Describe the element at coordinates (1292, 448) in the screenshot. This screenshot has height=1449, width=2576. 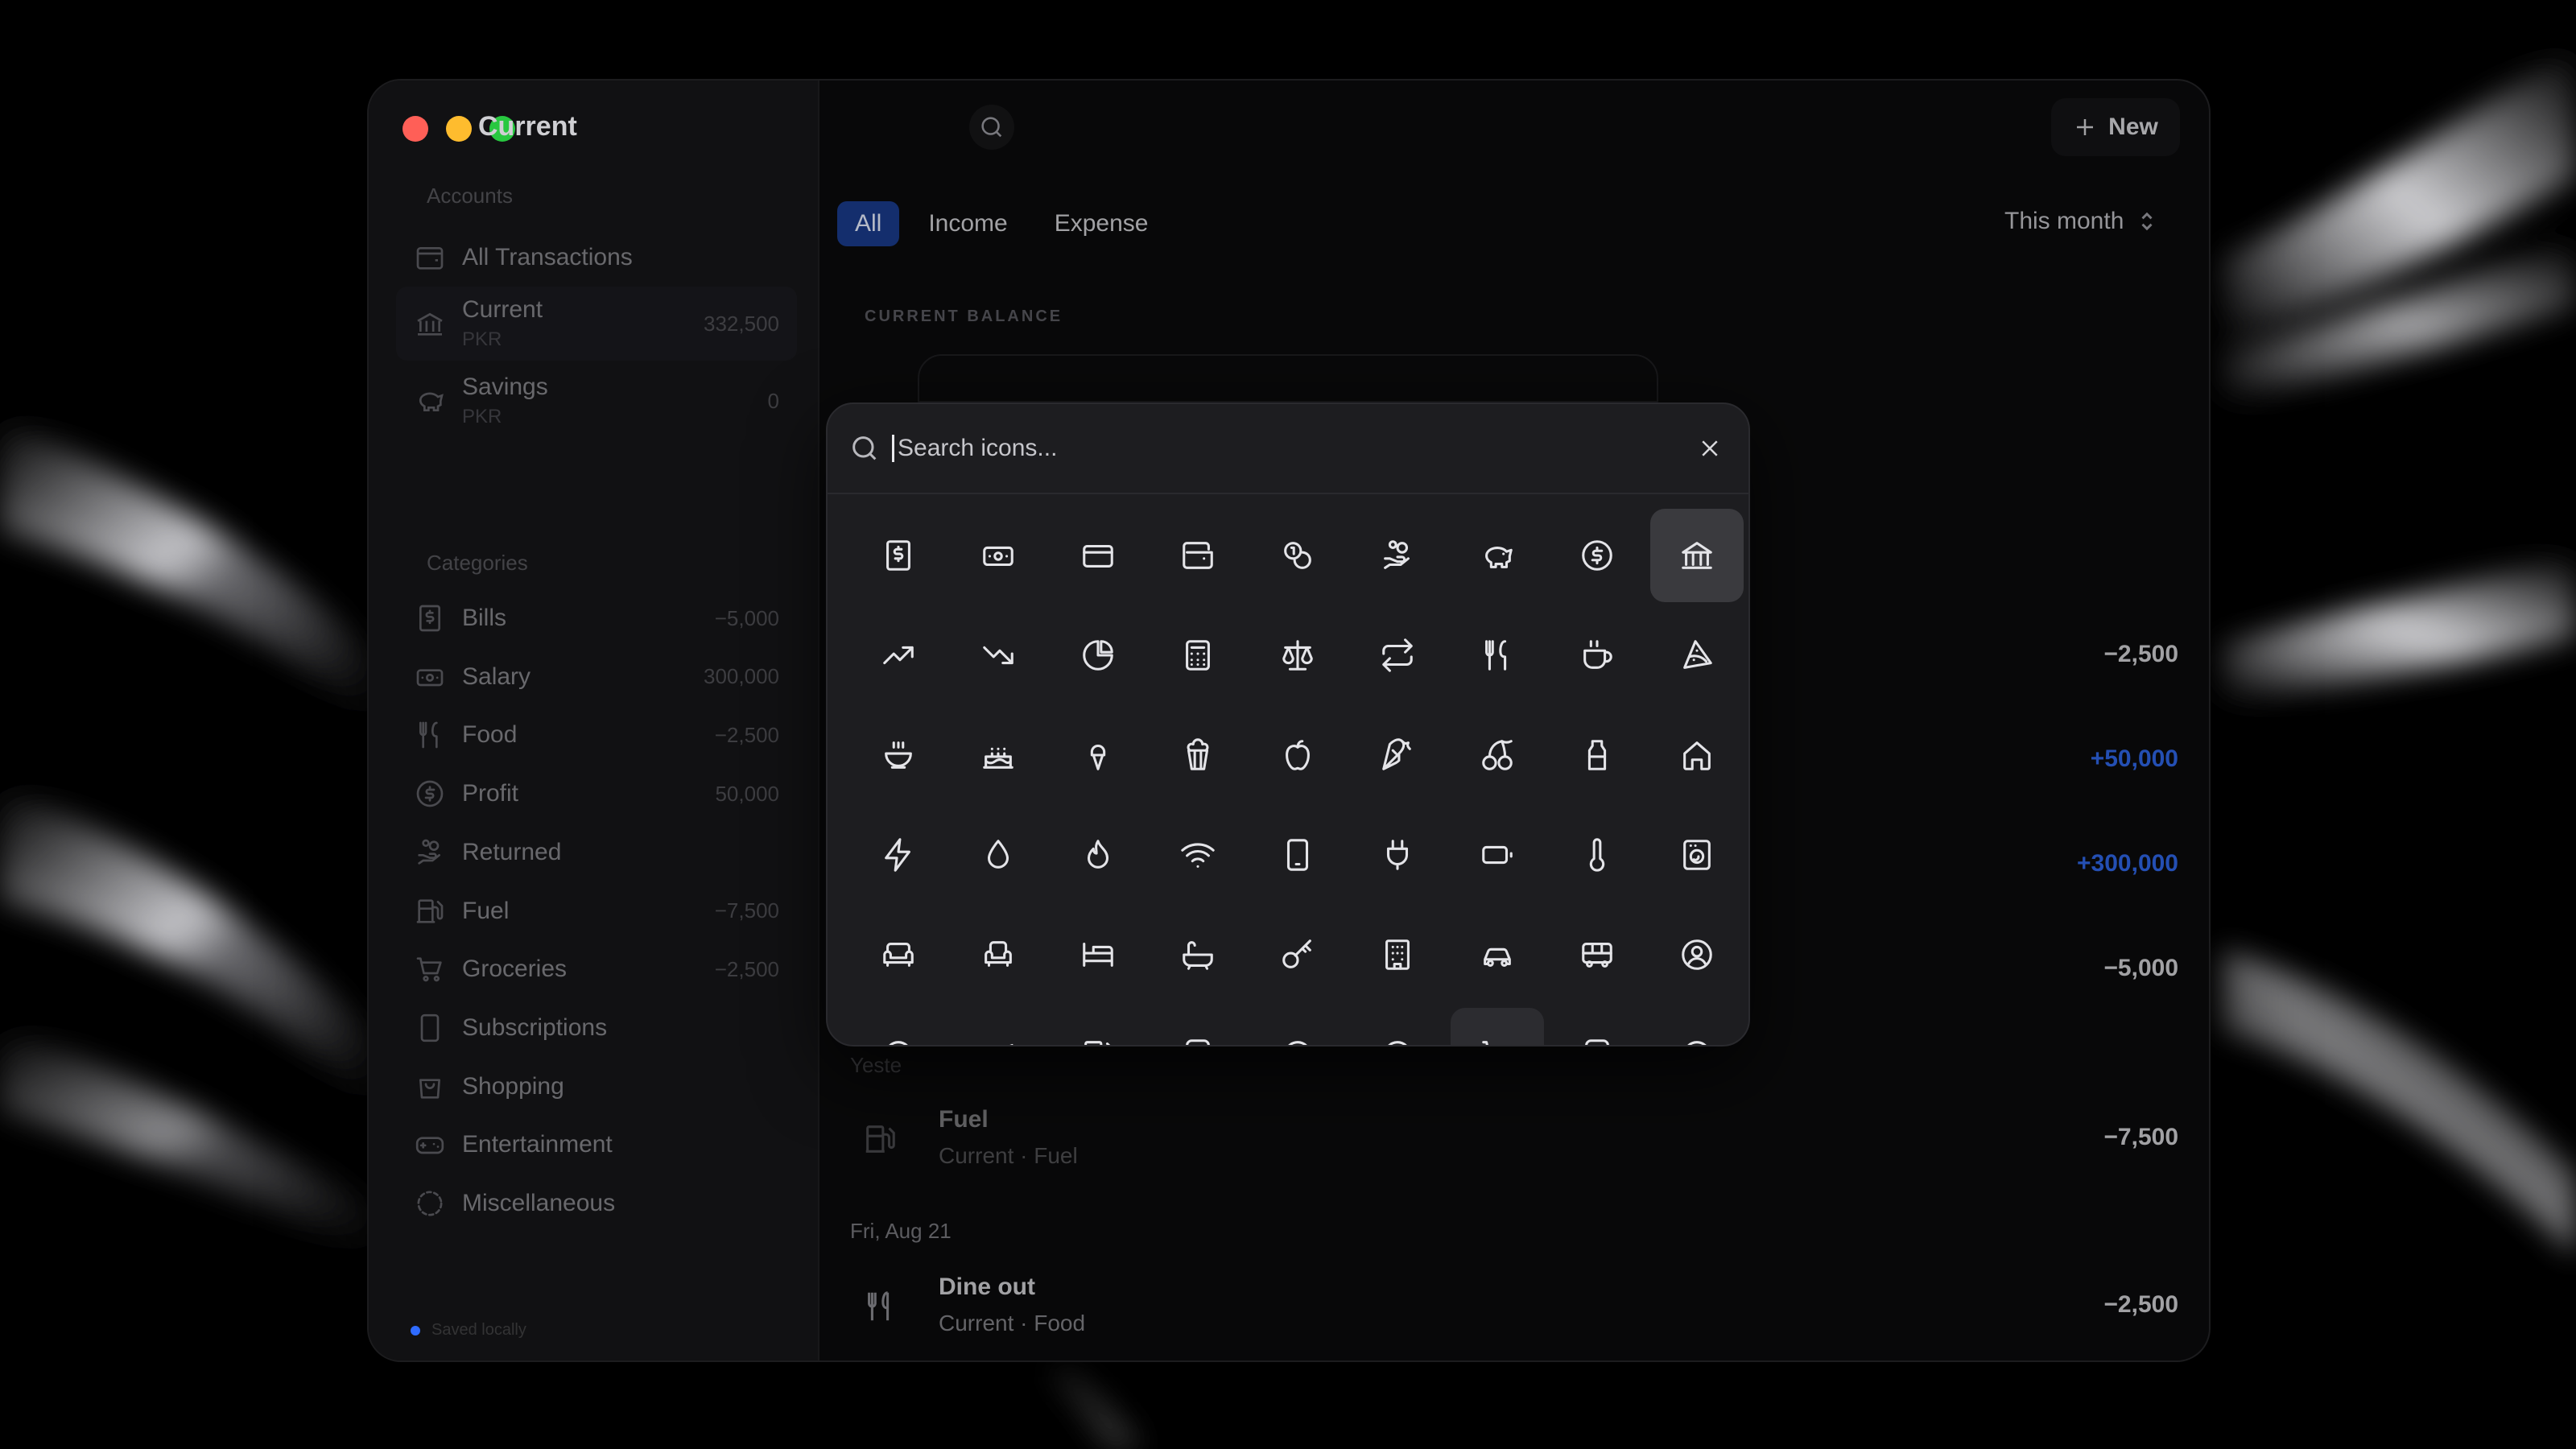
I see `icon-search-input` at that location.